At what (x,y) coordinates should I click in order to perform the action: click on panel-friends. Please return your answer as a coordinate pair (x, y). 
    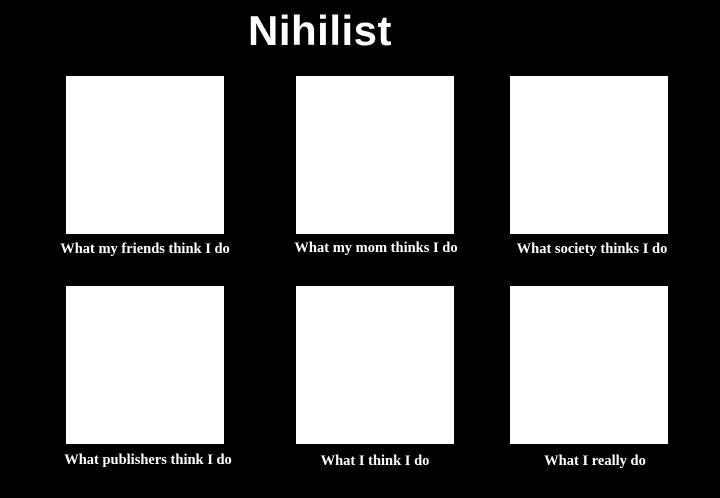
    Looking at the image, I should click on (145, 155).